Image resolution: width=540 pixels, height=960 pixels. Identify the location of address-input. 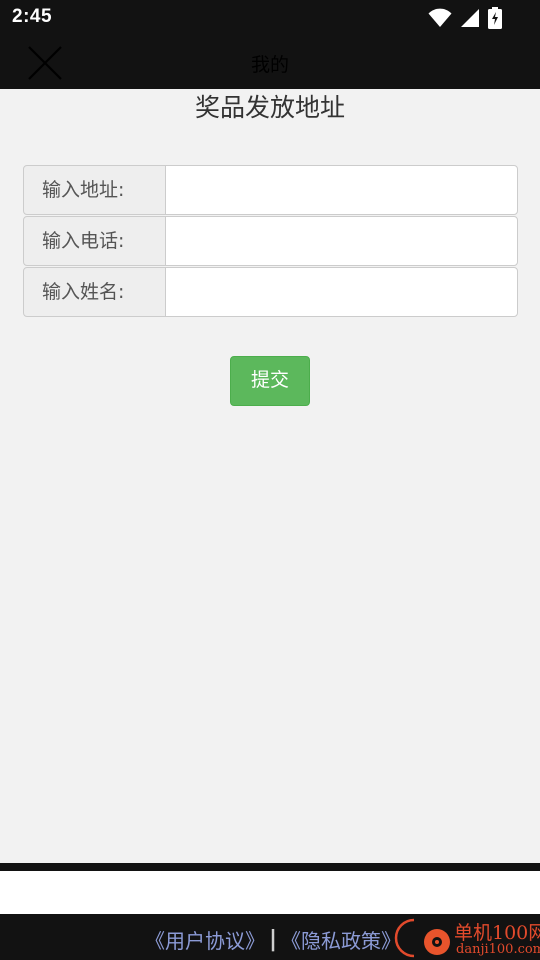
(341, 190).